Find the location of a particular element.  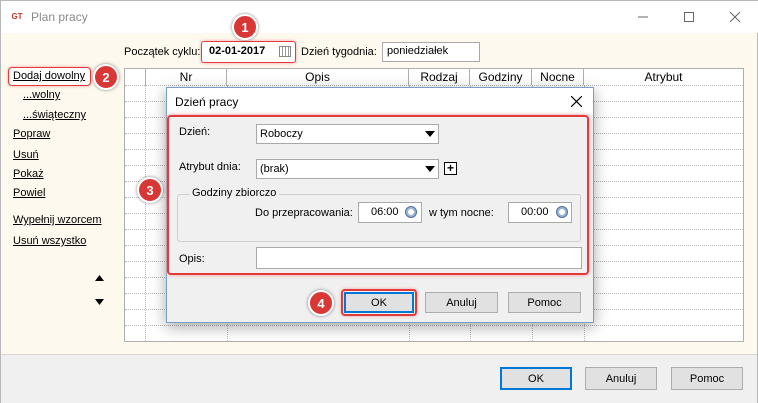

delete-all-link: Usuń wszystko is located at coordinates (49, 241).